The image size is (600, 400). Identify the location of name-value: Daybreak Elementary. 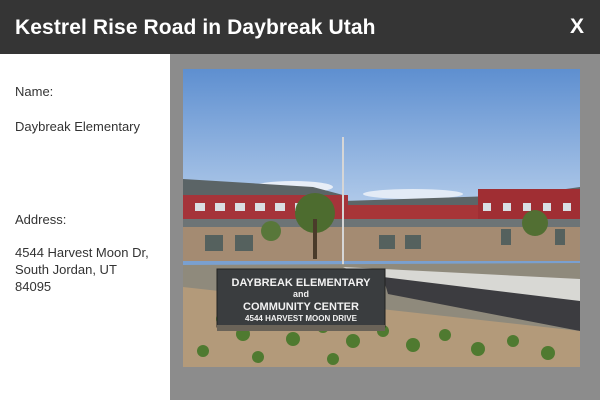
(77, 126).